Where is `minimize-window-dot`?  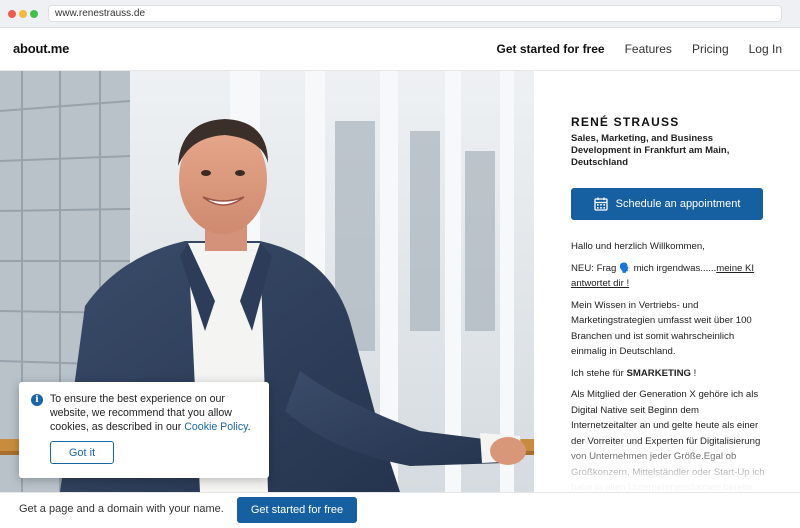
minimize-window-dot is located at coordinates (23, 14).